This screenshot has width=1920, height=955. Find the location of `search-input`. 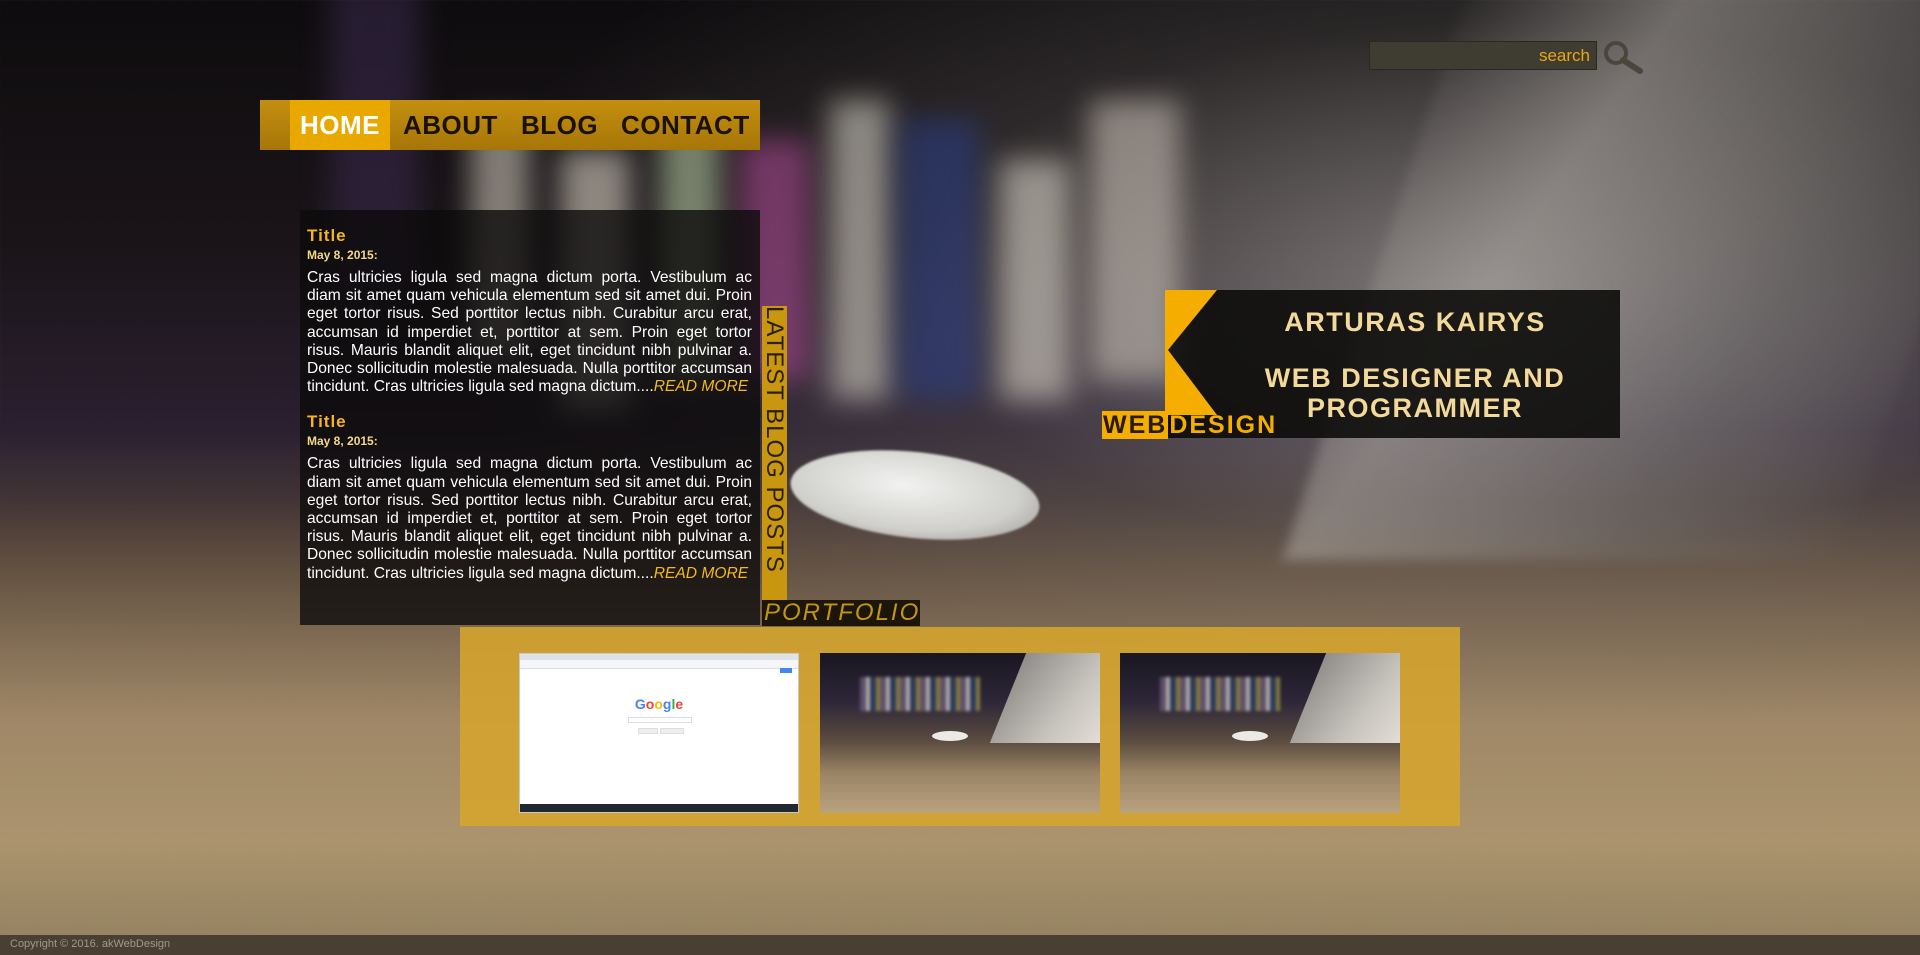

search-input is located at coordinates (1483, 55).